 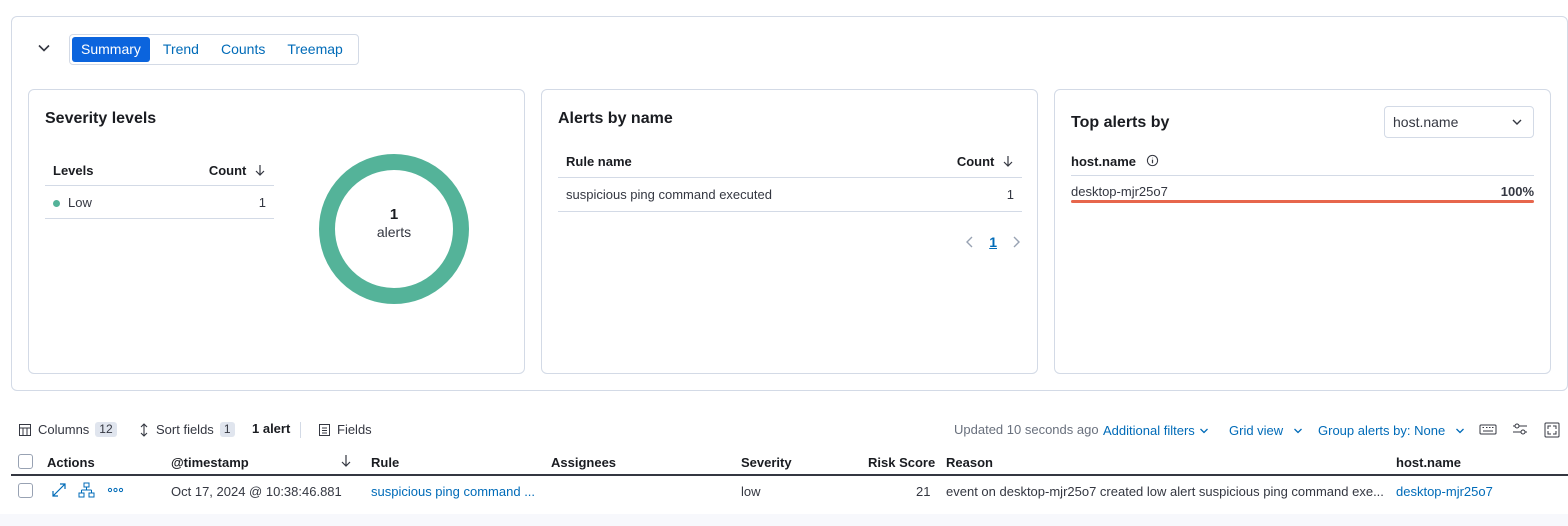 What do you see at coordinates (599, 161) in the screenshot?
I see `rule-name-column-header: Rule name` at bounding box center [599, 161].